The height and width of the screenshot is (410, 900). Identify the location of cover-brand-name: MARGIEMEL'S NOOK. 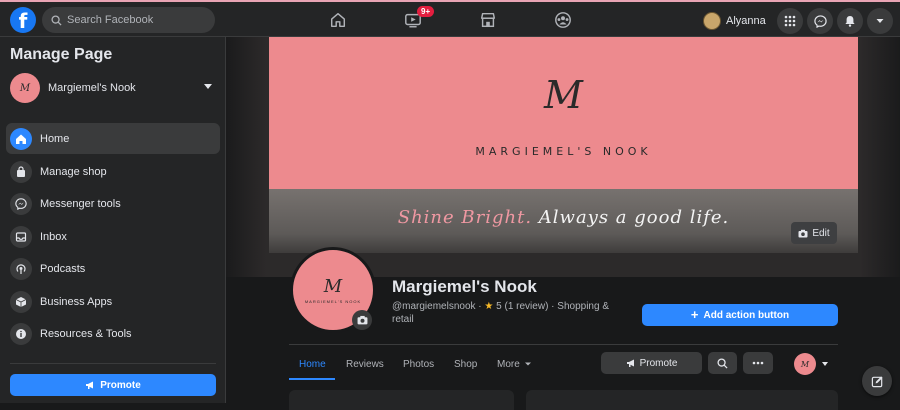
(563, 151).